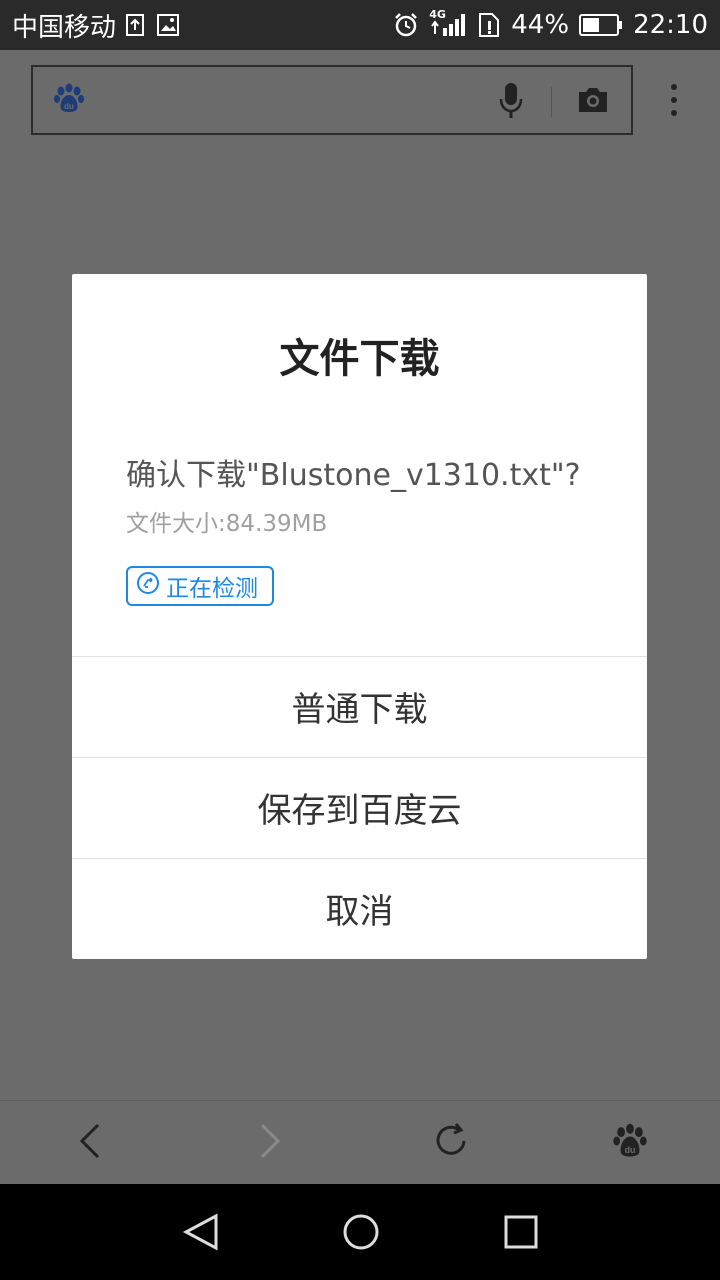 This screenshot has width=720, height=1280. What do you see at coordinates (168, 25) in the screenshot?
I see `image-notification-icon` at bounding box center [168, 25].